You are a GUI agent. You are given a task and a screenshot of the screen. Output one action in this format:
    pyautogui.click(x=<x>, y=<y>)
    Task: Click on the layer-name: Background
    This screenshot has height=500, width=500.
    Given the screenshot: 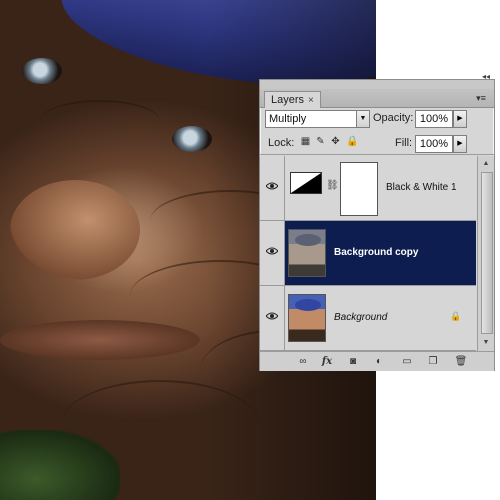 What is the action you would take?
    pyautogui.click(x=360, y=318)
    